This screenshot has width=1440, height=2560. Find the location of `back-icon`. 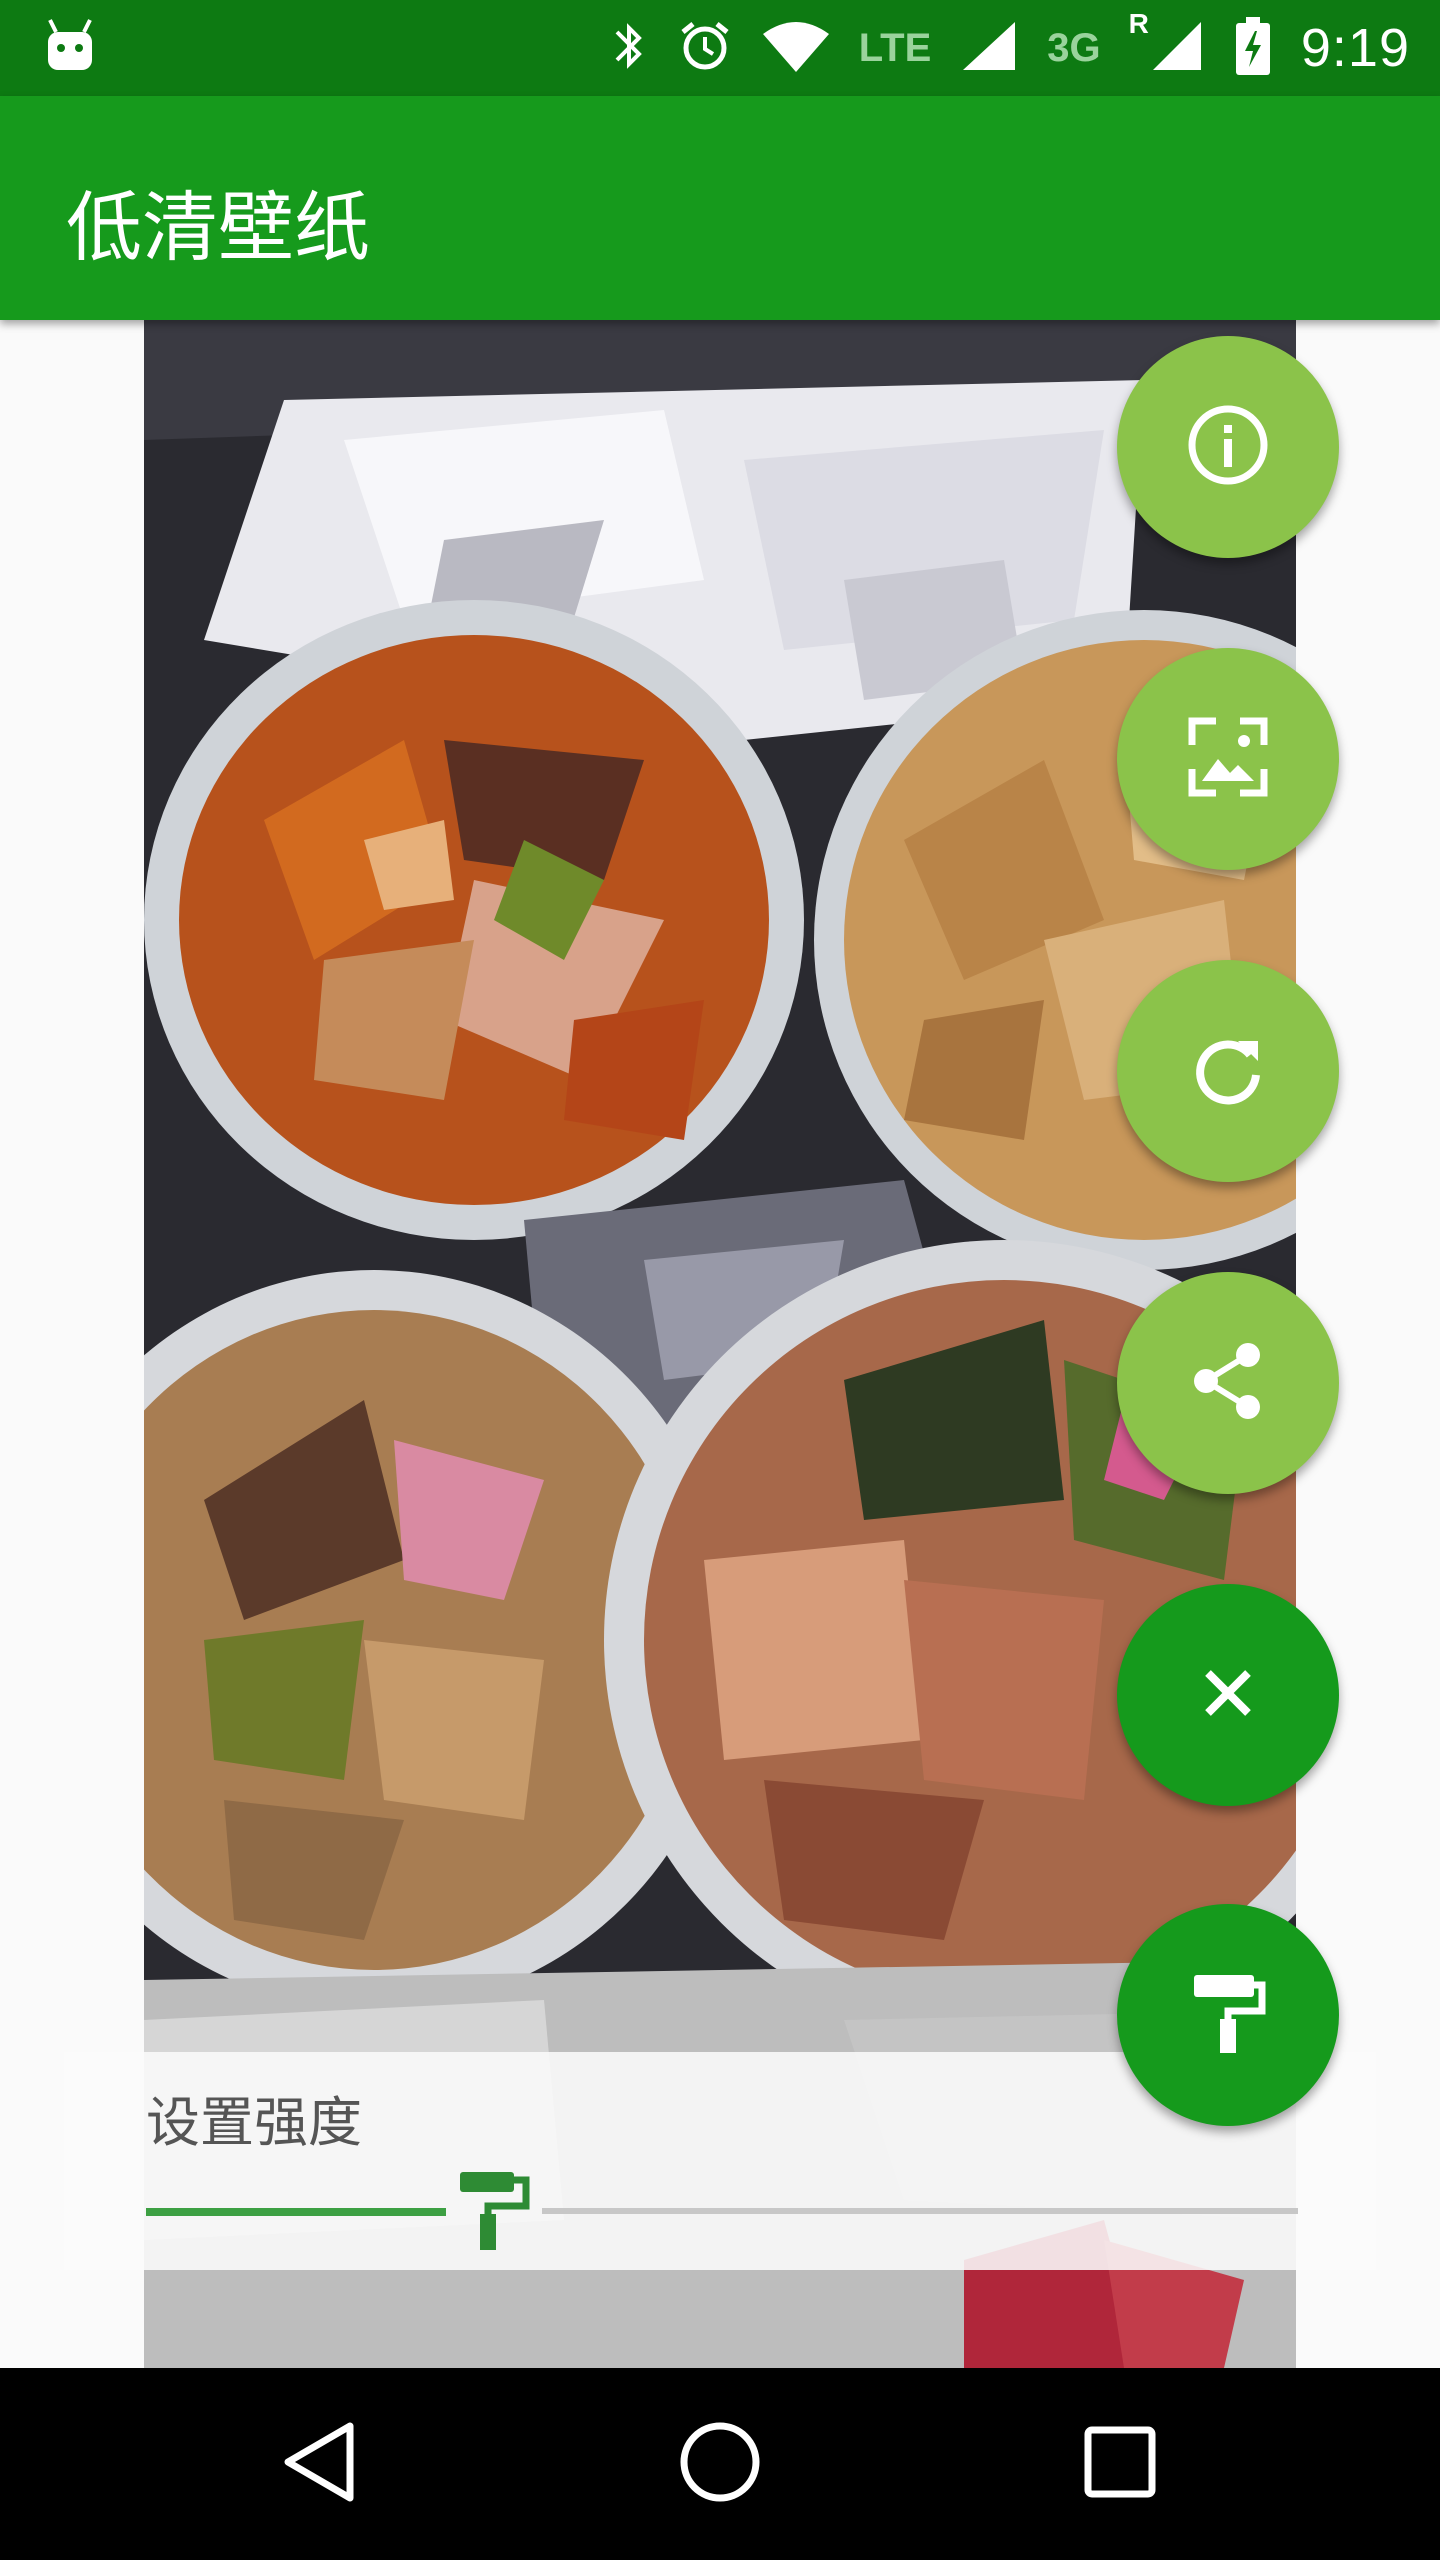

back-icon is located at coordinates (320, 2464).